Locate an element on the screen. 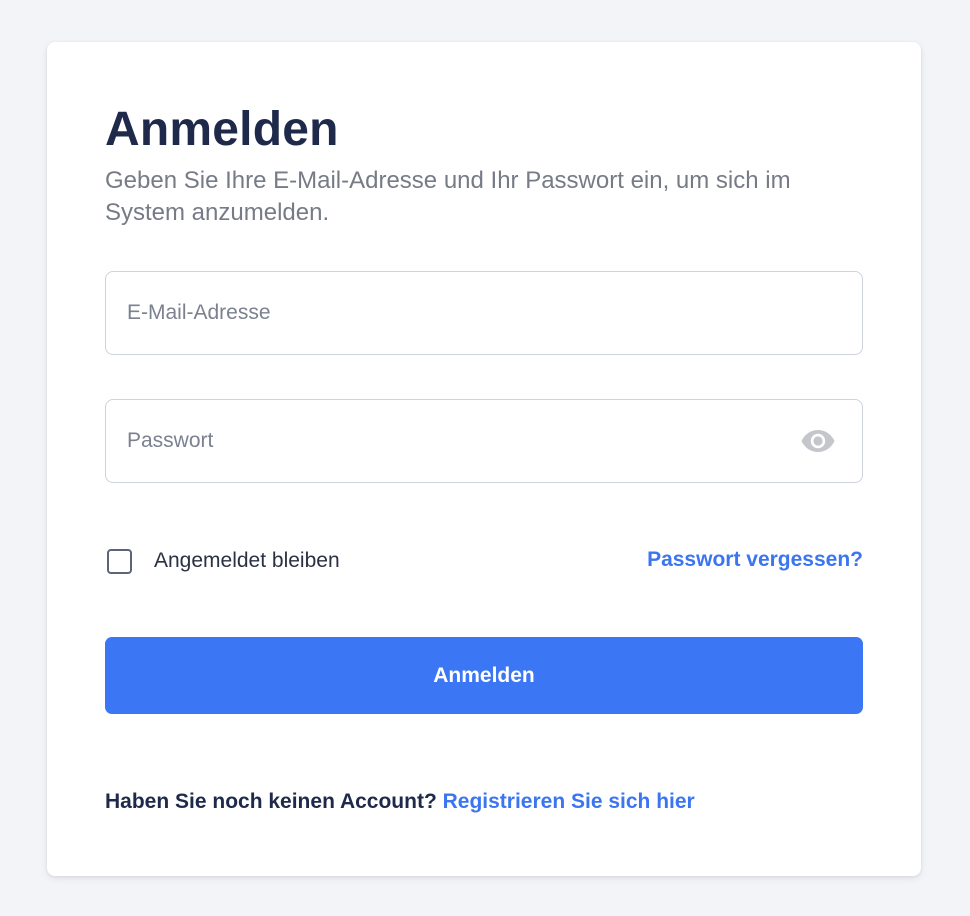 This screenshot has height=916, width=970. email-field-container is located at coordinates (484, 313).